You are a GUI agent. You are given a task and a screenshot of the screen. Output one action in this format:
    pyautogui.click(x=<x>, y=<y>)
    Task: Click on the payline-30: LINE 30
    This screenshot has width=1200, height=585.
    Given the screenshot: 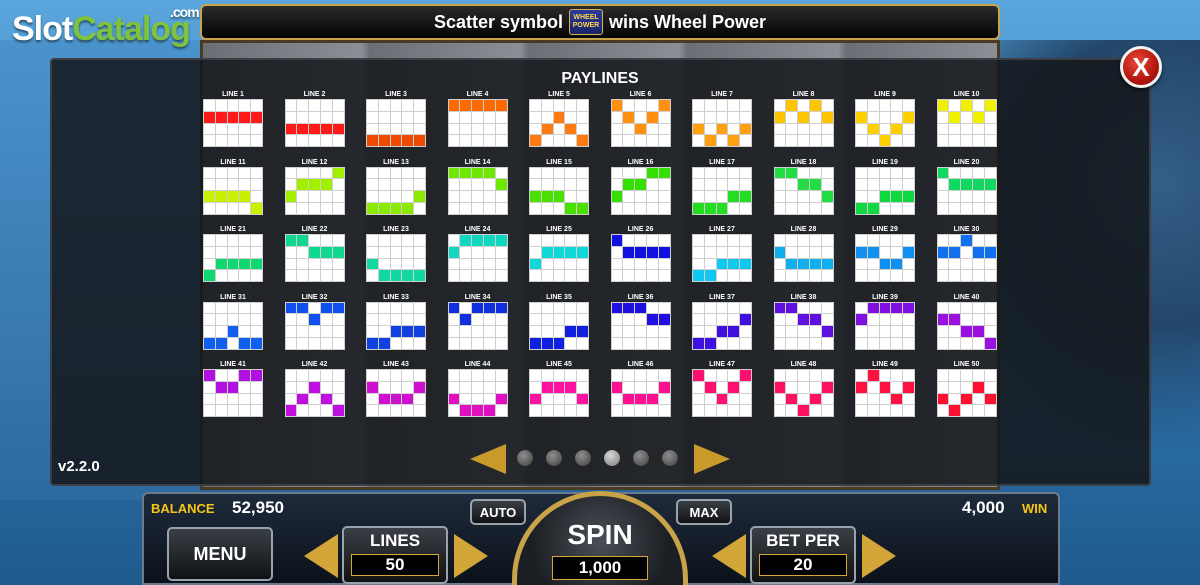 What is the action you would take?
    pyautogui.click(x=966, y=253)
    